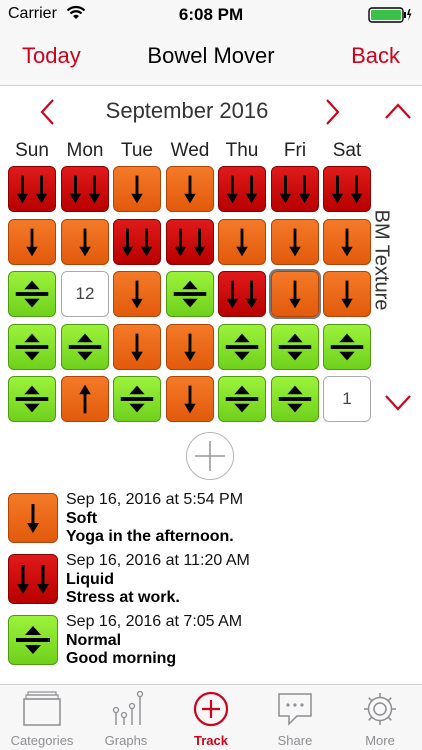 The width and height of the screenshot is (422, 750). I want to click on entry-note: Yoga in the afternoon., so click(150, 536).